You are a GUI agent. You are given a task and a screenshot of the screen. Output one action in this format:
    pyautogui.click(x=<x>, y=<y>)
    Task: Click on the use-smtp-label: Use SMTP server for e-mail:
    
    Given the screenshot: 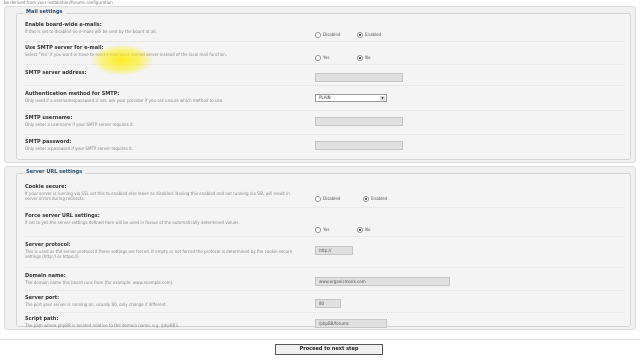 What is the action you would take?
    pyautogui.click(x=64, y=48)
    